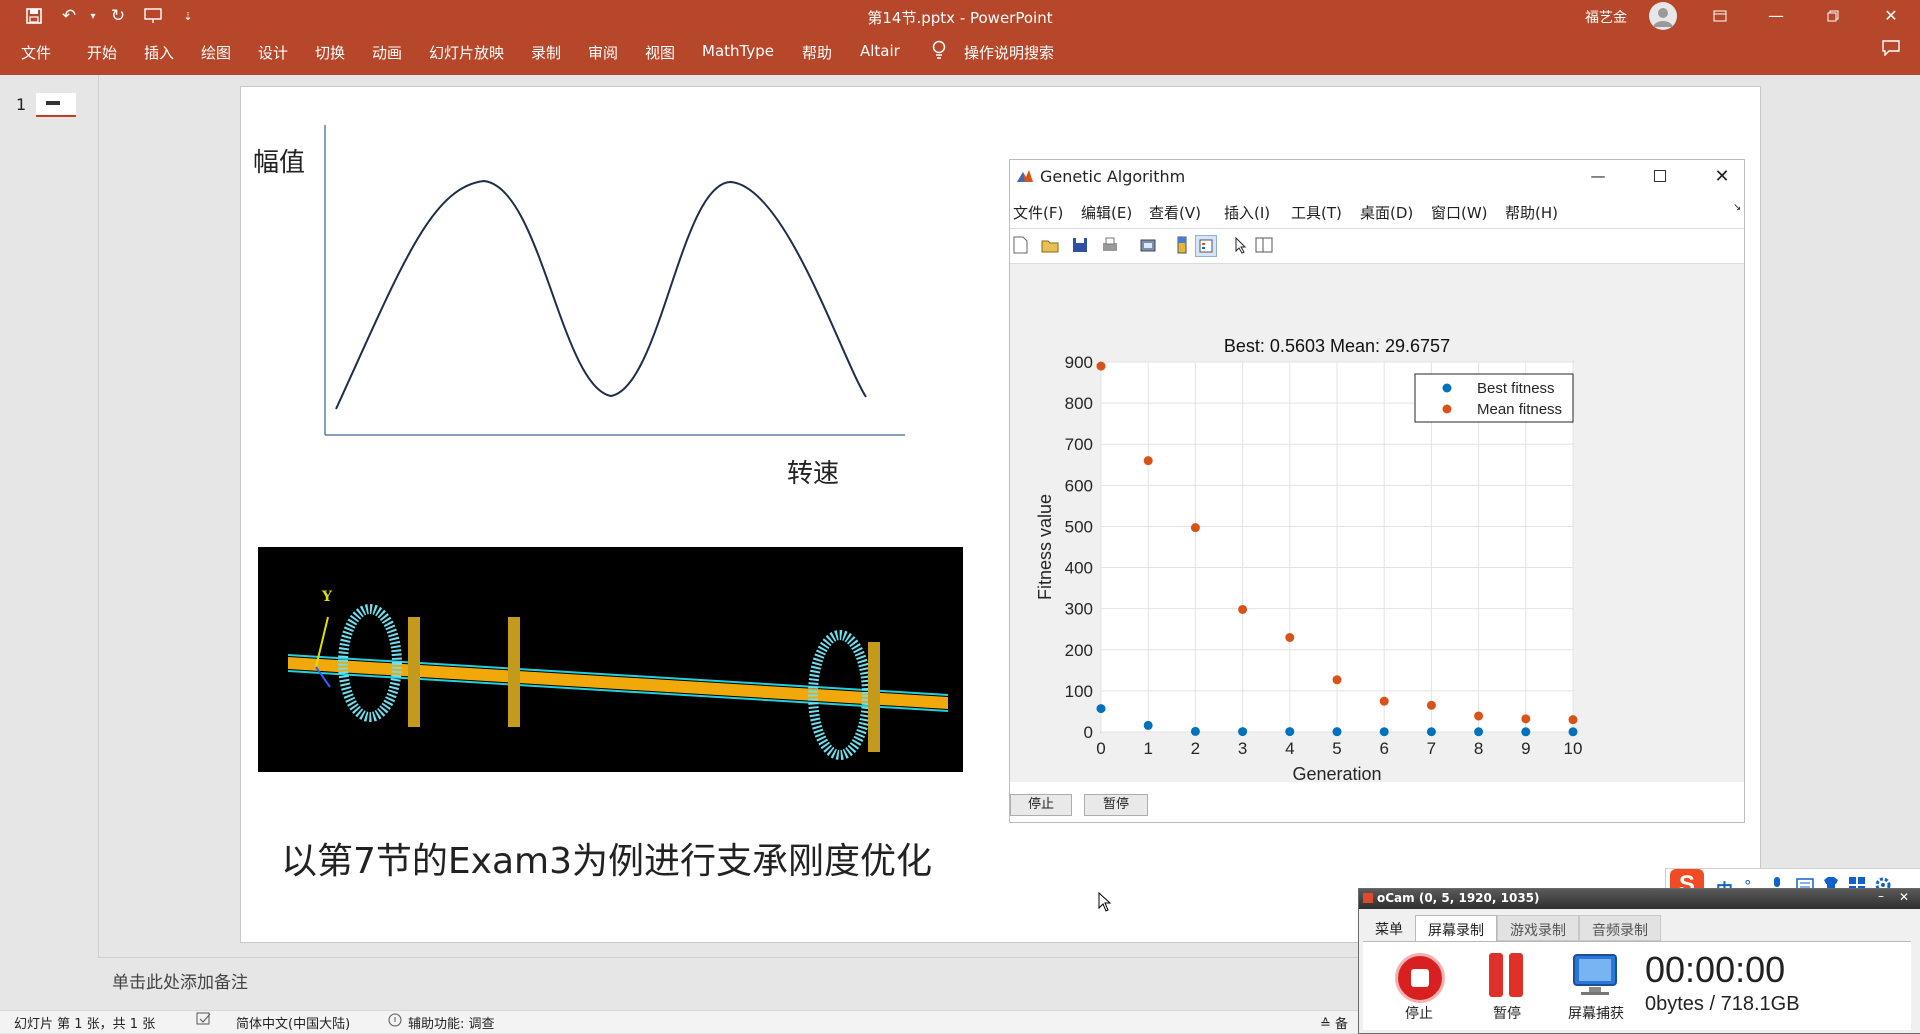 Image resolution: width=1920 pixels, height=1034 pixels. Describe the element at coordinates (1715, 969) in the screenshot. I see `ocam-timer: 00:00:00` at that location.